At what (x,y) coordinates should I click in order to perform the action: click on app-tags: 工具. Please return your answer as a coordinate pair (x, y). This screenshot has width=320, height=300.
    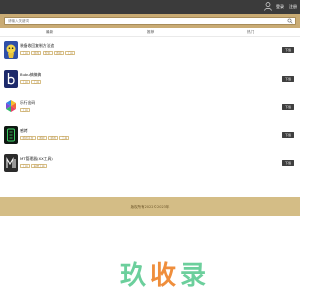
    Looking at the image, I should click on (25, 109).